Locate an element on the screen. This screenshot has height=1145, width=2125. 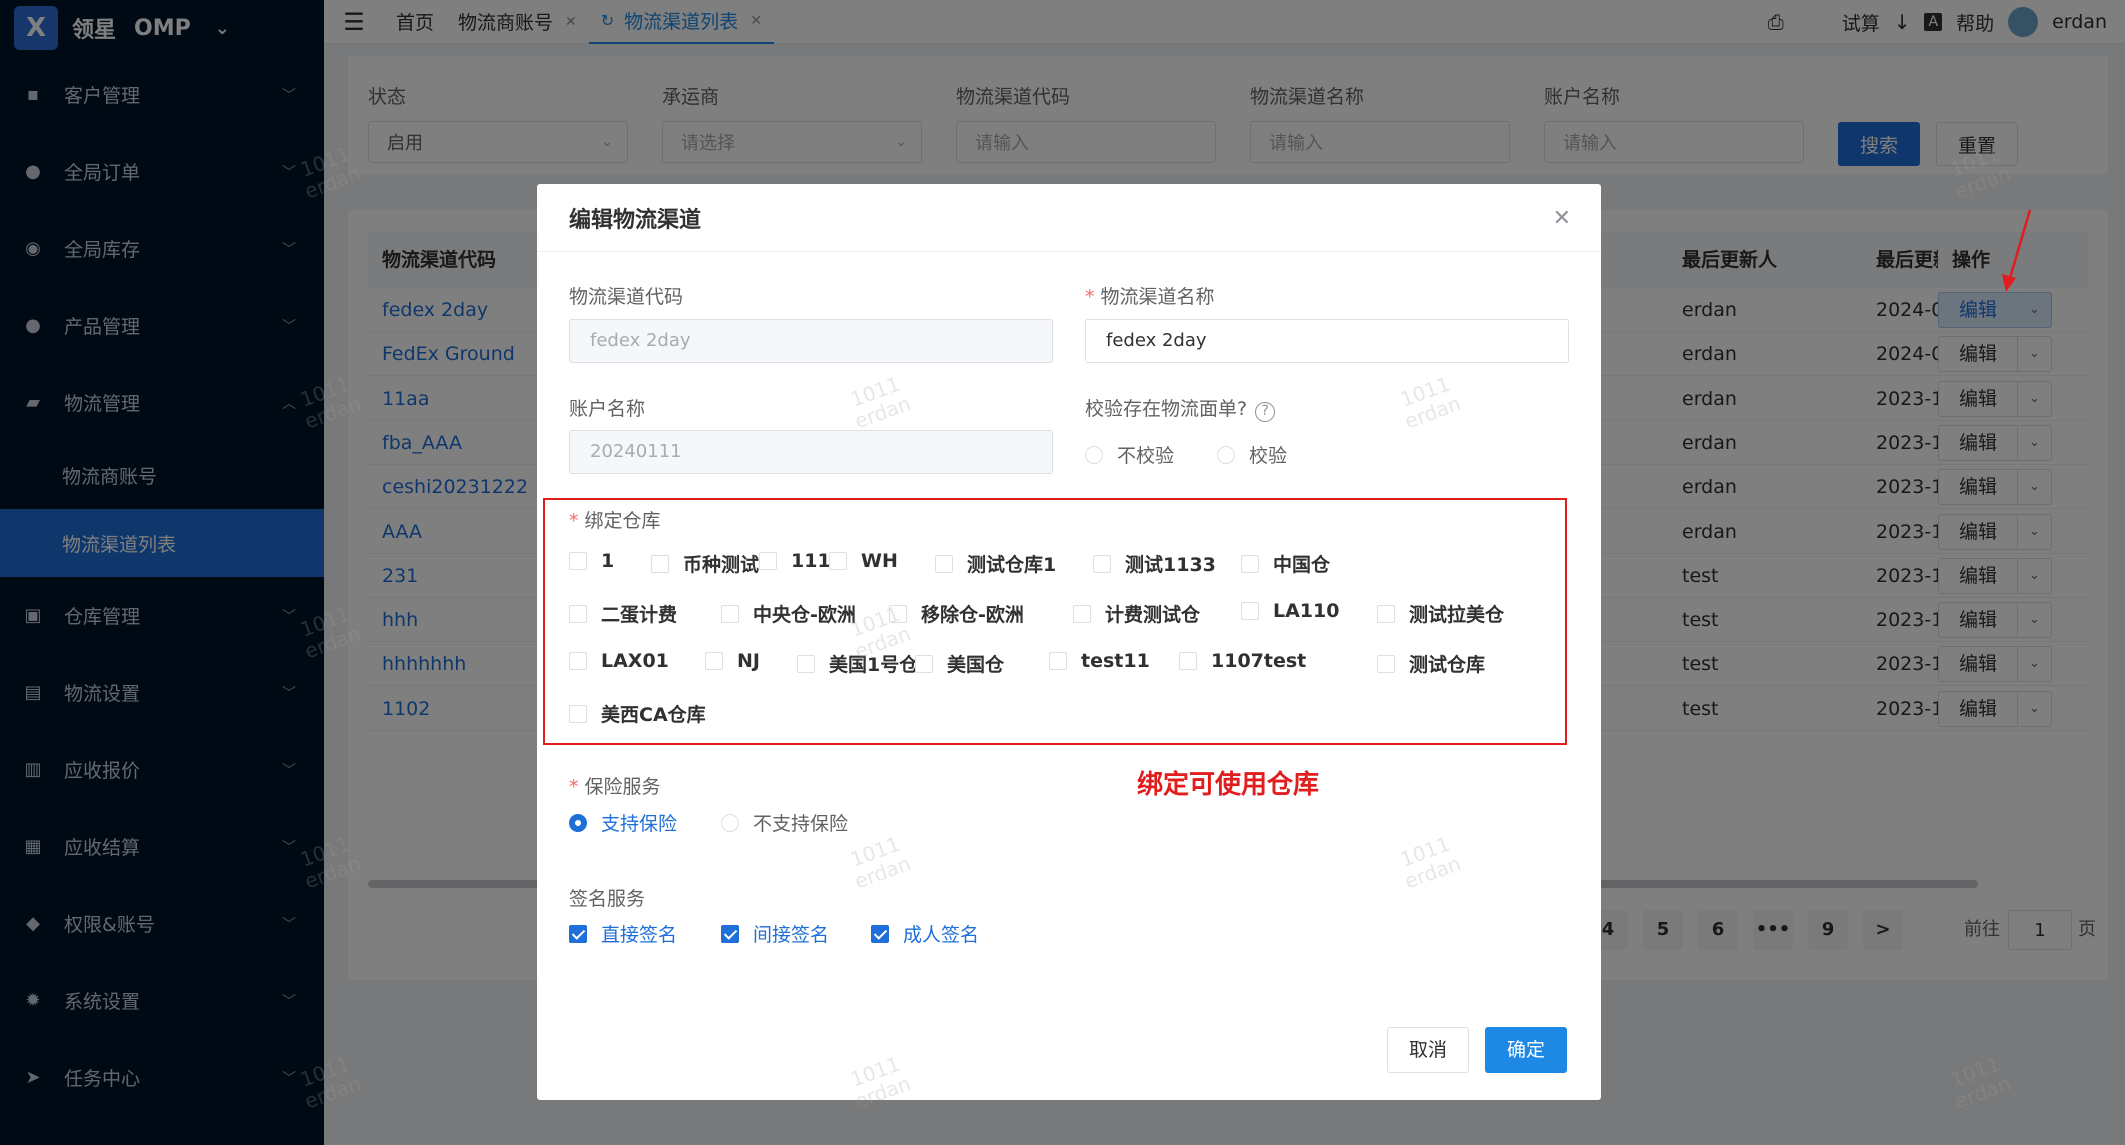
account-name-label-text: 账户名称 is located at coordinates (607, 409).